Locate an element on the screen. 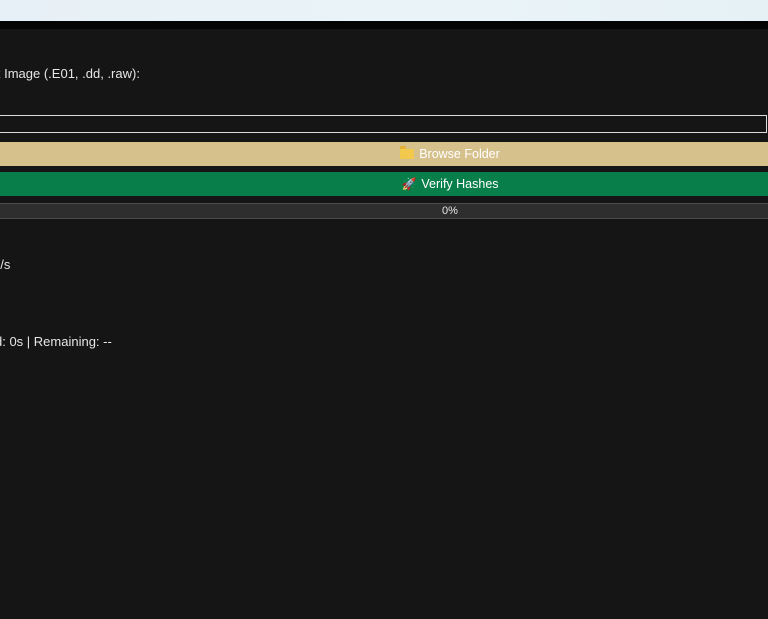 The image size is (768, 619). time-readout: d: 0s | Remaining: -- is located at coordinates (56, 341).